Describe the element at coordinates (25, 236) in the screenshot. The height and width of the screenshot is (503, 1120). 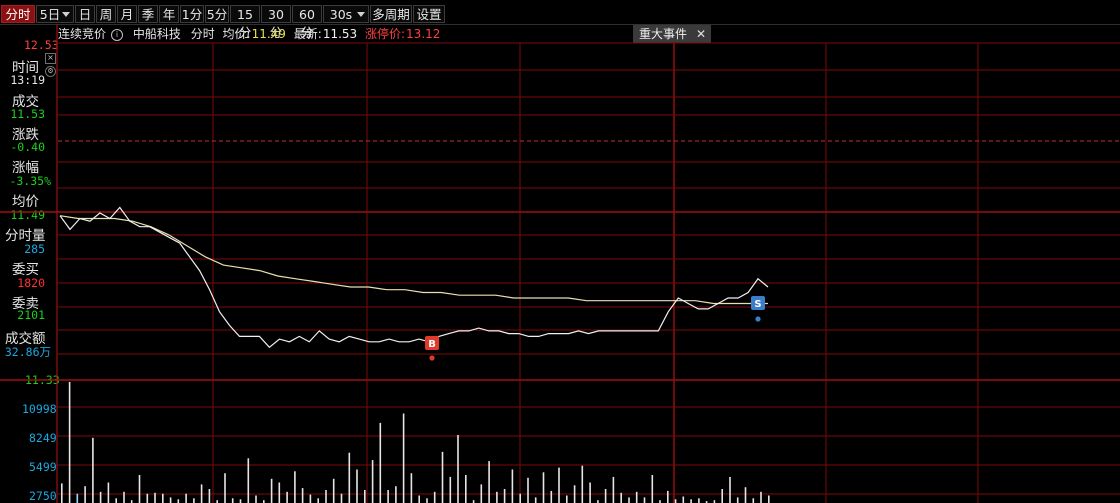
I see `field-label: 分时量` at that location.